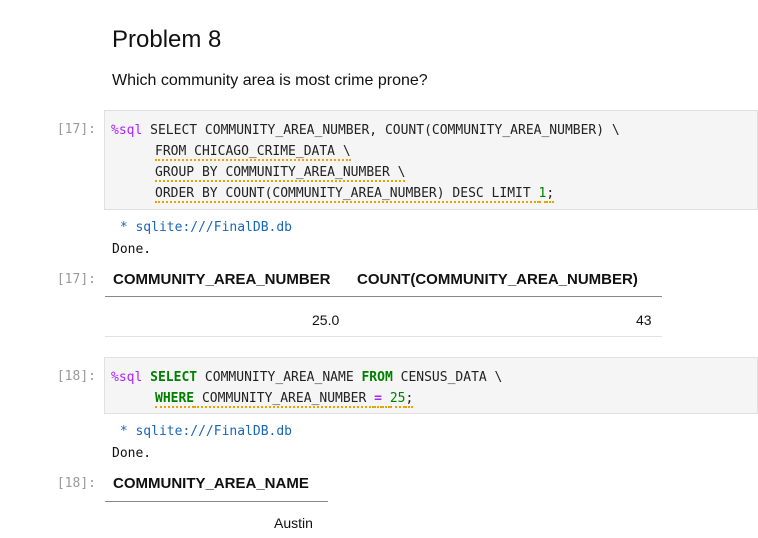 The width and height of the screenshot is (758, 538). What do you see at coordinates (377, 377) in the screenshot?
I see `sql-keyword: FROM` at bounding box center [377, 377].